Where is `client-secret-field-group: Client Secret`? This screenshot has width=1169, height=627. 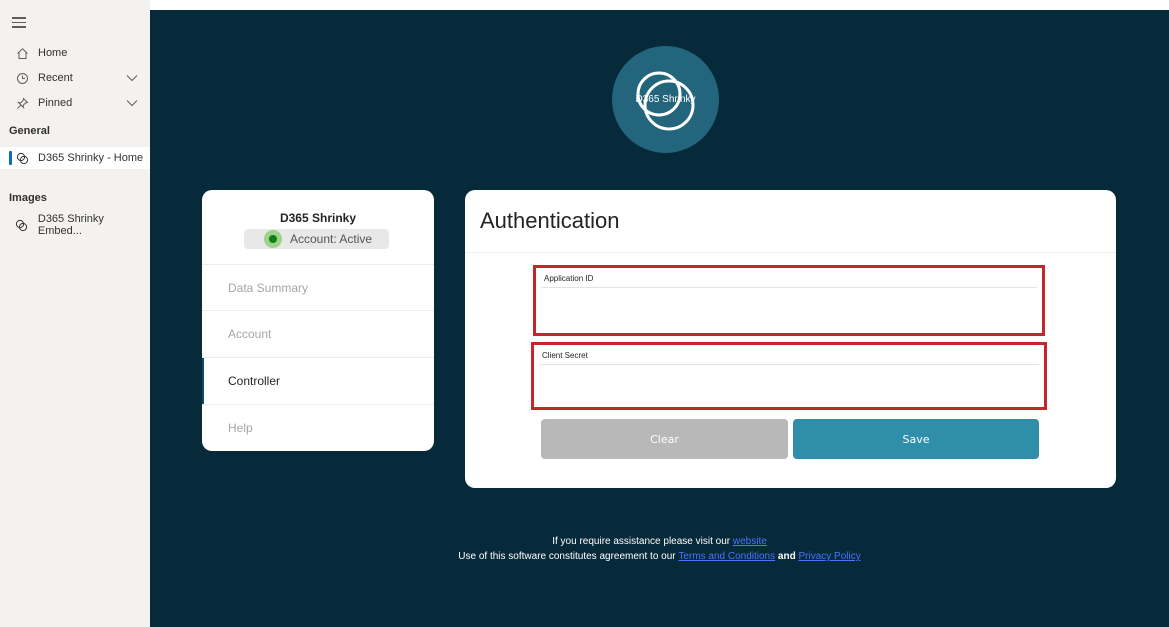 client-secret-field-group: Client Secret is located at coordinates (789, 376).